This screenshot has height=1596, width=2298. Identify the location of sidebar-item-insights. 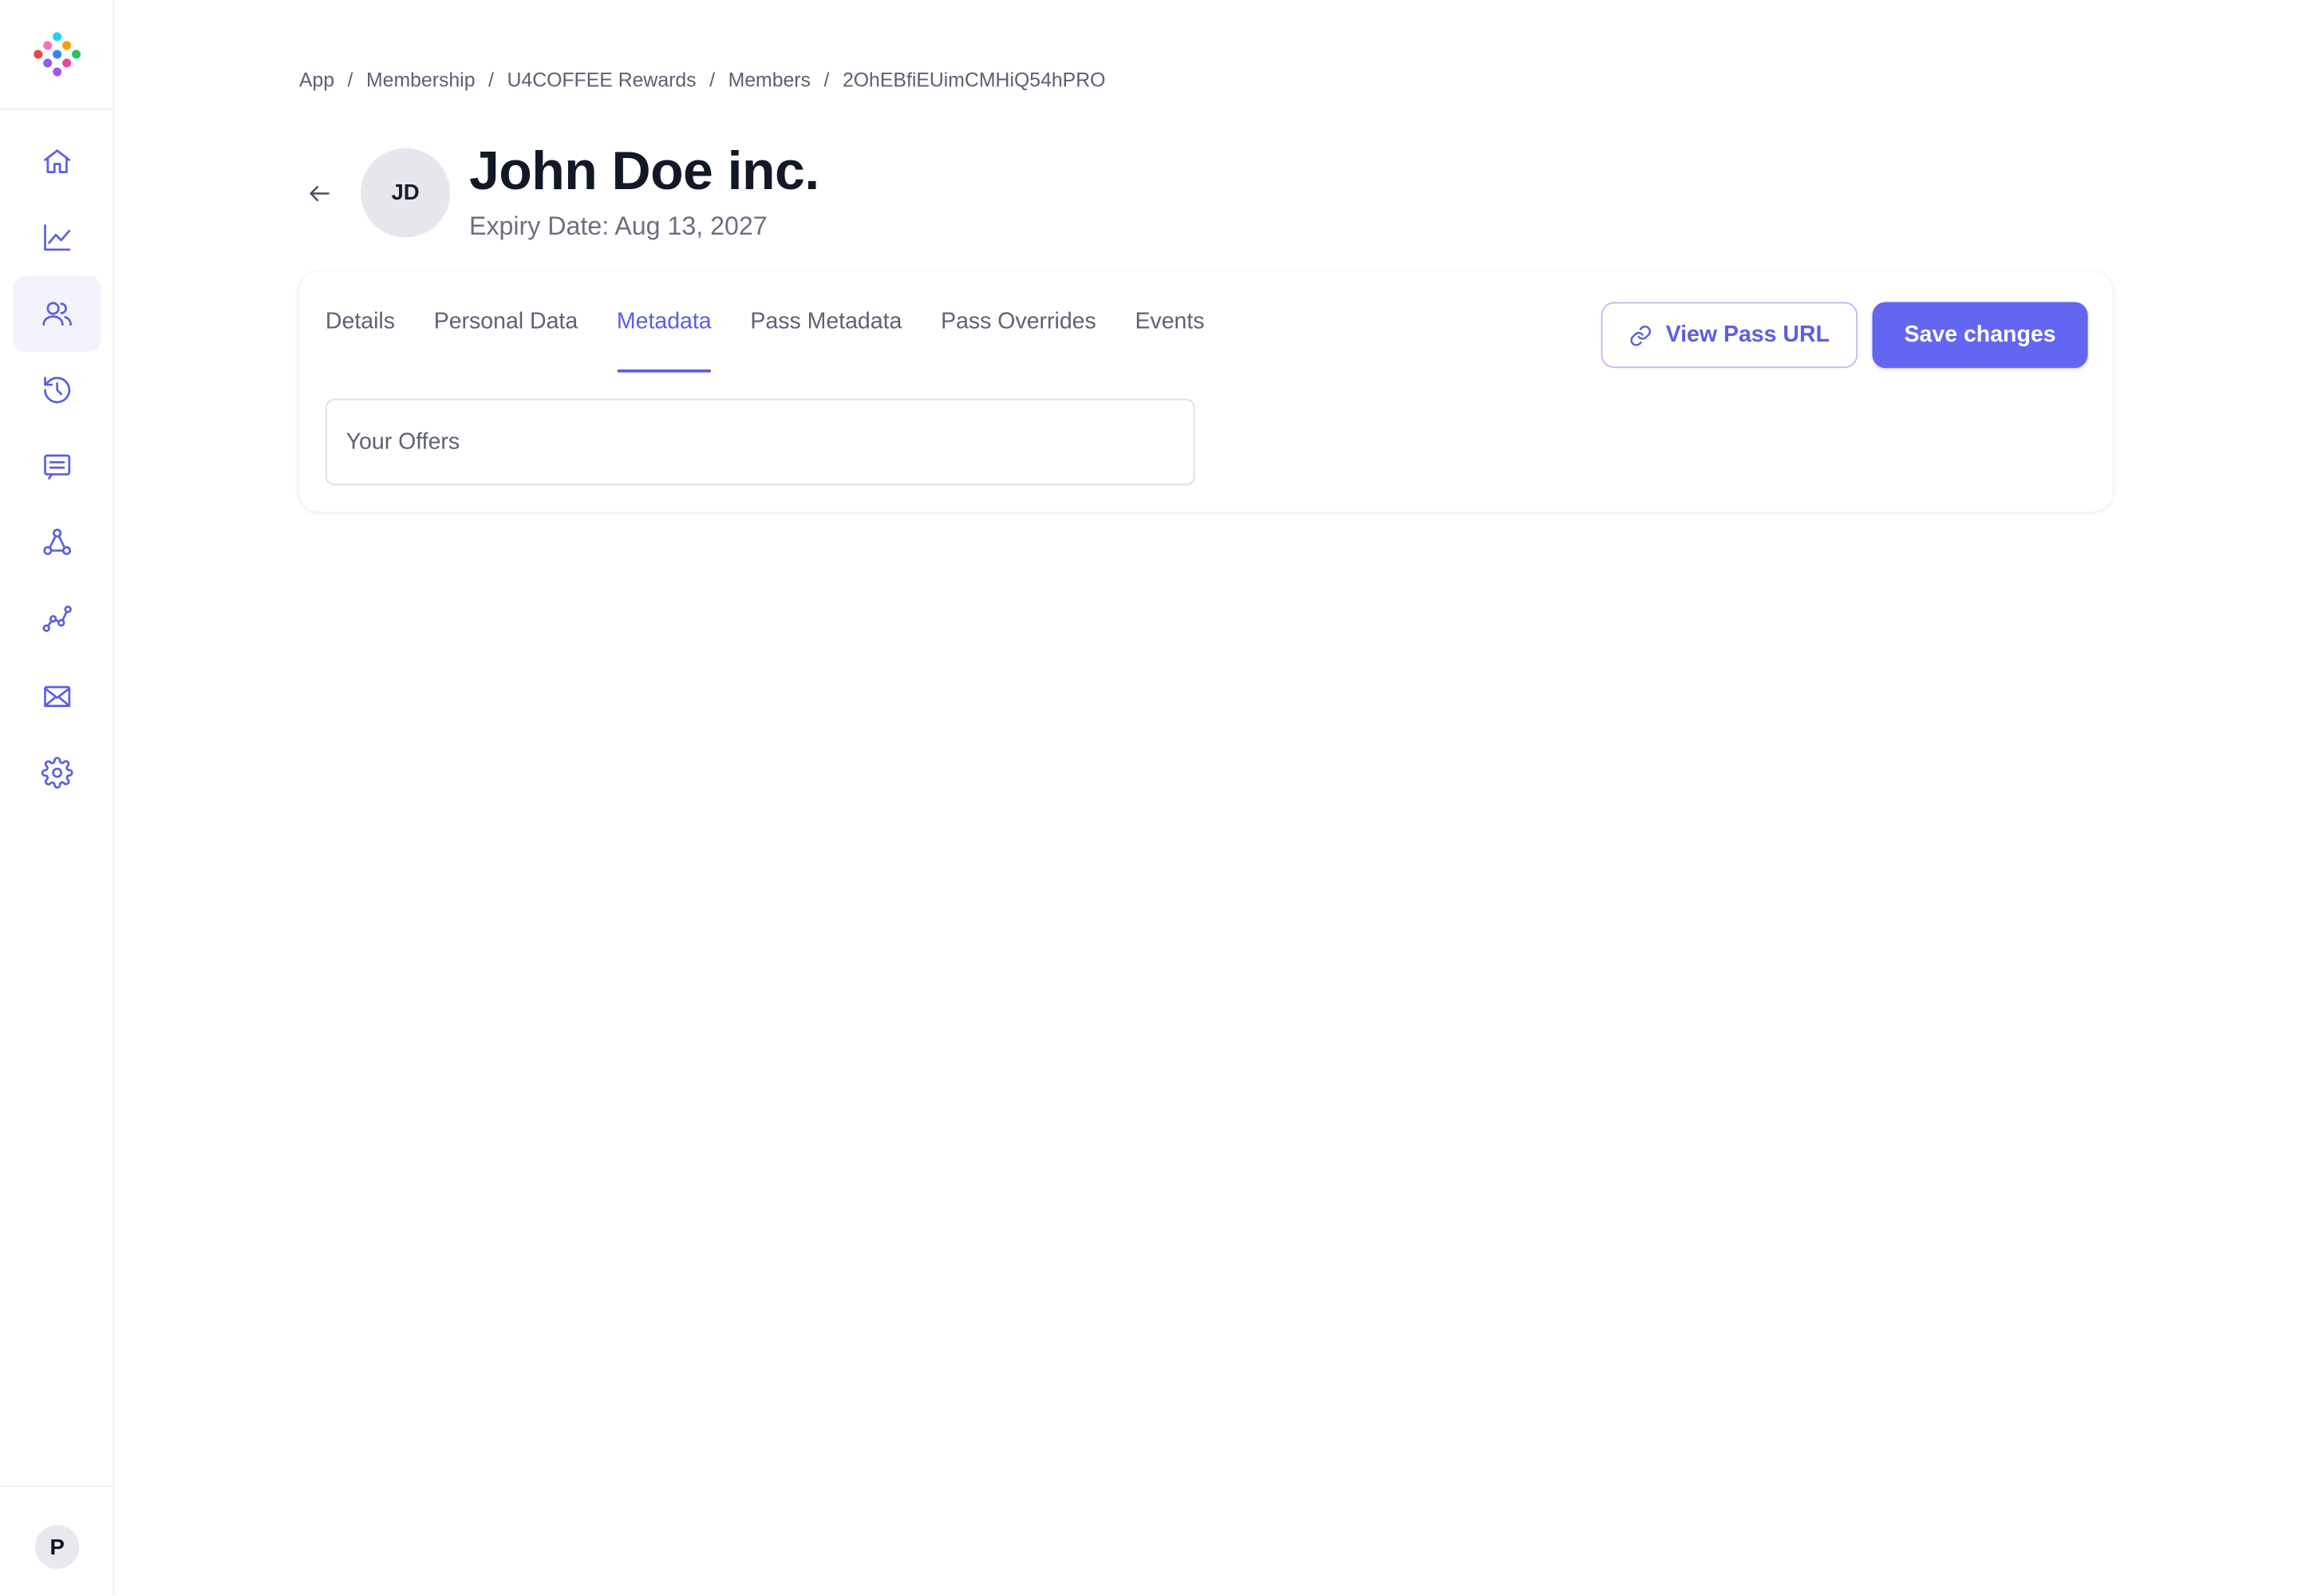
(58, 619).